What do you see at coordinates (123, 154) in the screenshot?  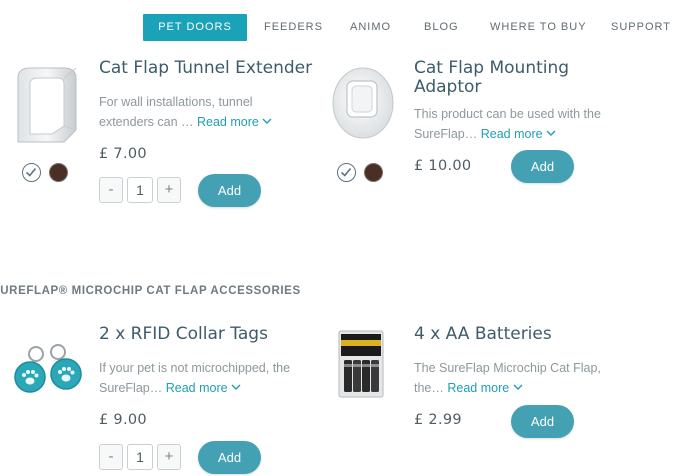 I see `product-price: £ 7.00` at bounding box center [123, 154].